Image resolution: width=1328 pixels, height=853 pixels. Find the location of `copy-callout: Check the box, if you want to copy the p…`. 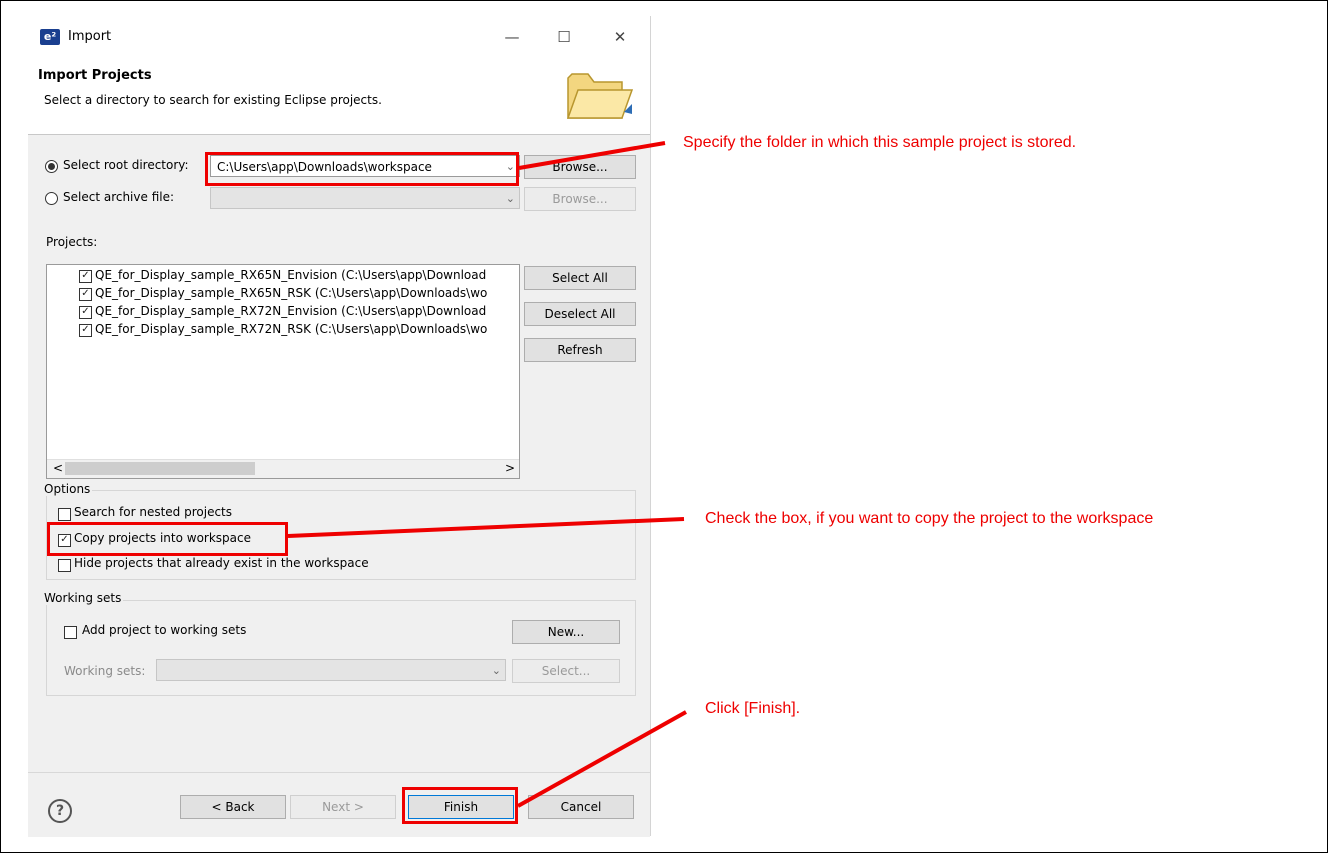

copy-callout: Check the box, if you want to copy the p… is located at coordinates (929, 518).